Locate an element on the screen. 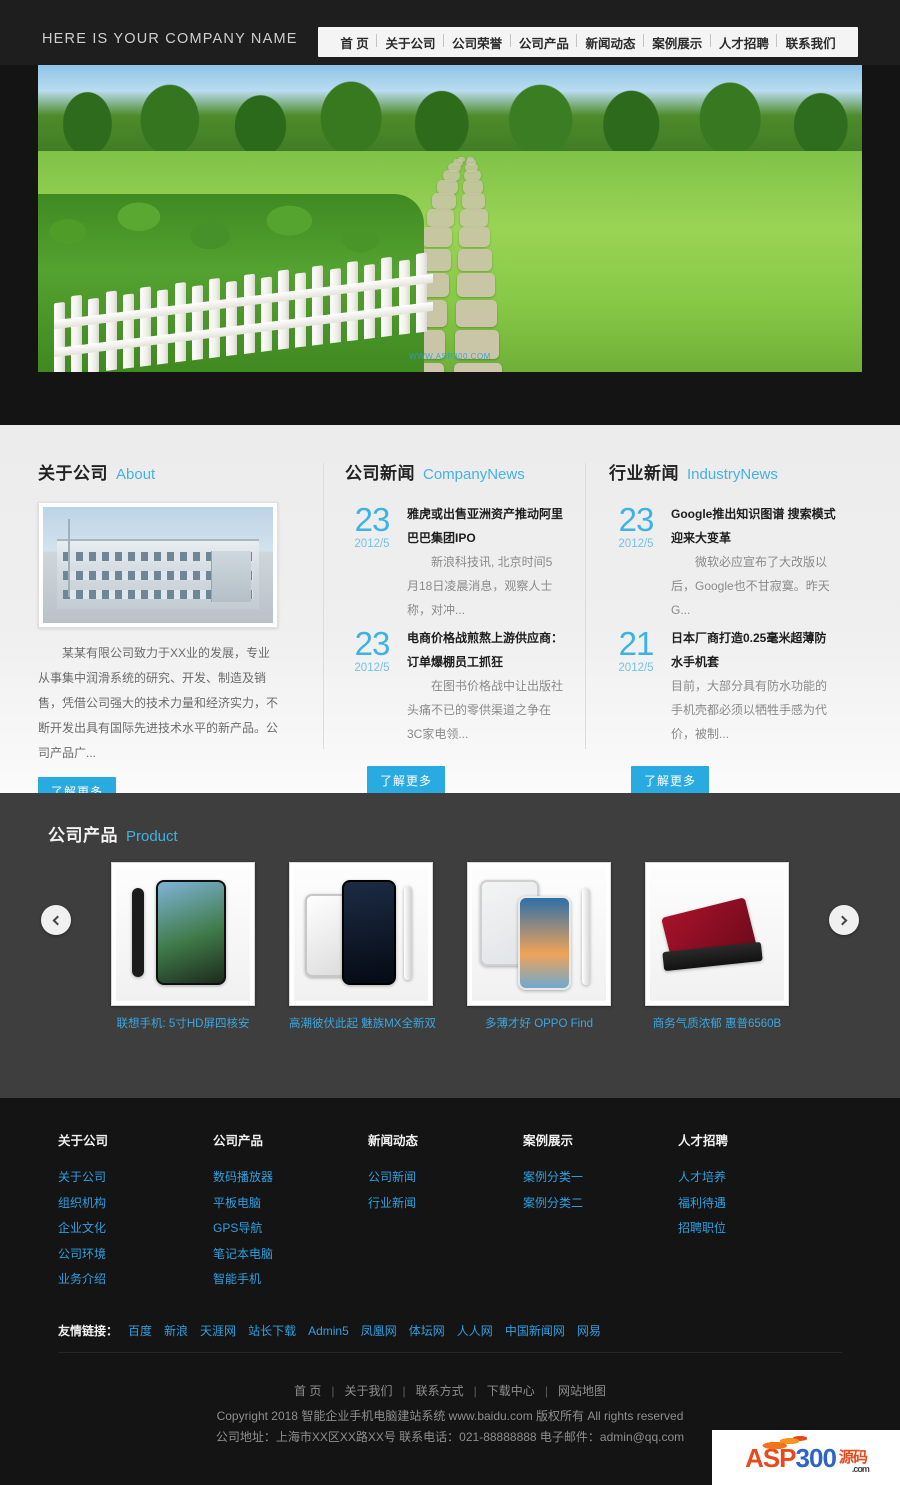 Image resolution: width=900 pixels, height=1485 pixels. product-image is located at coordinates (183, 934).